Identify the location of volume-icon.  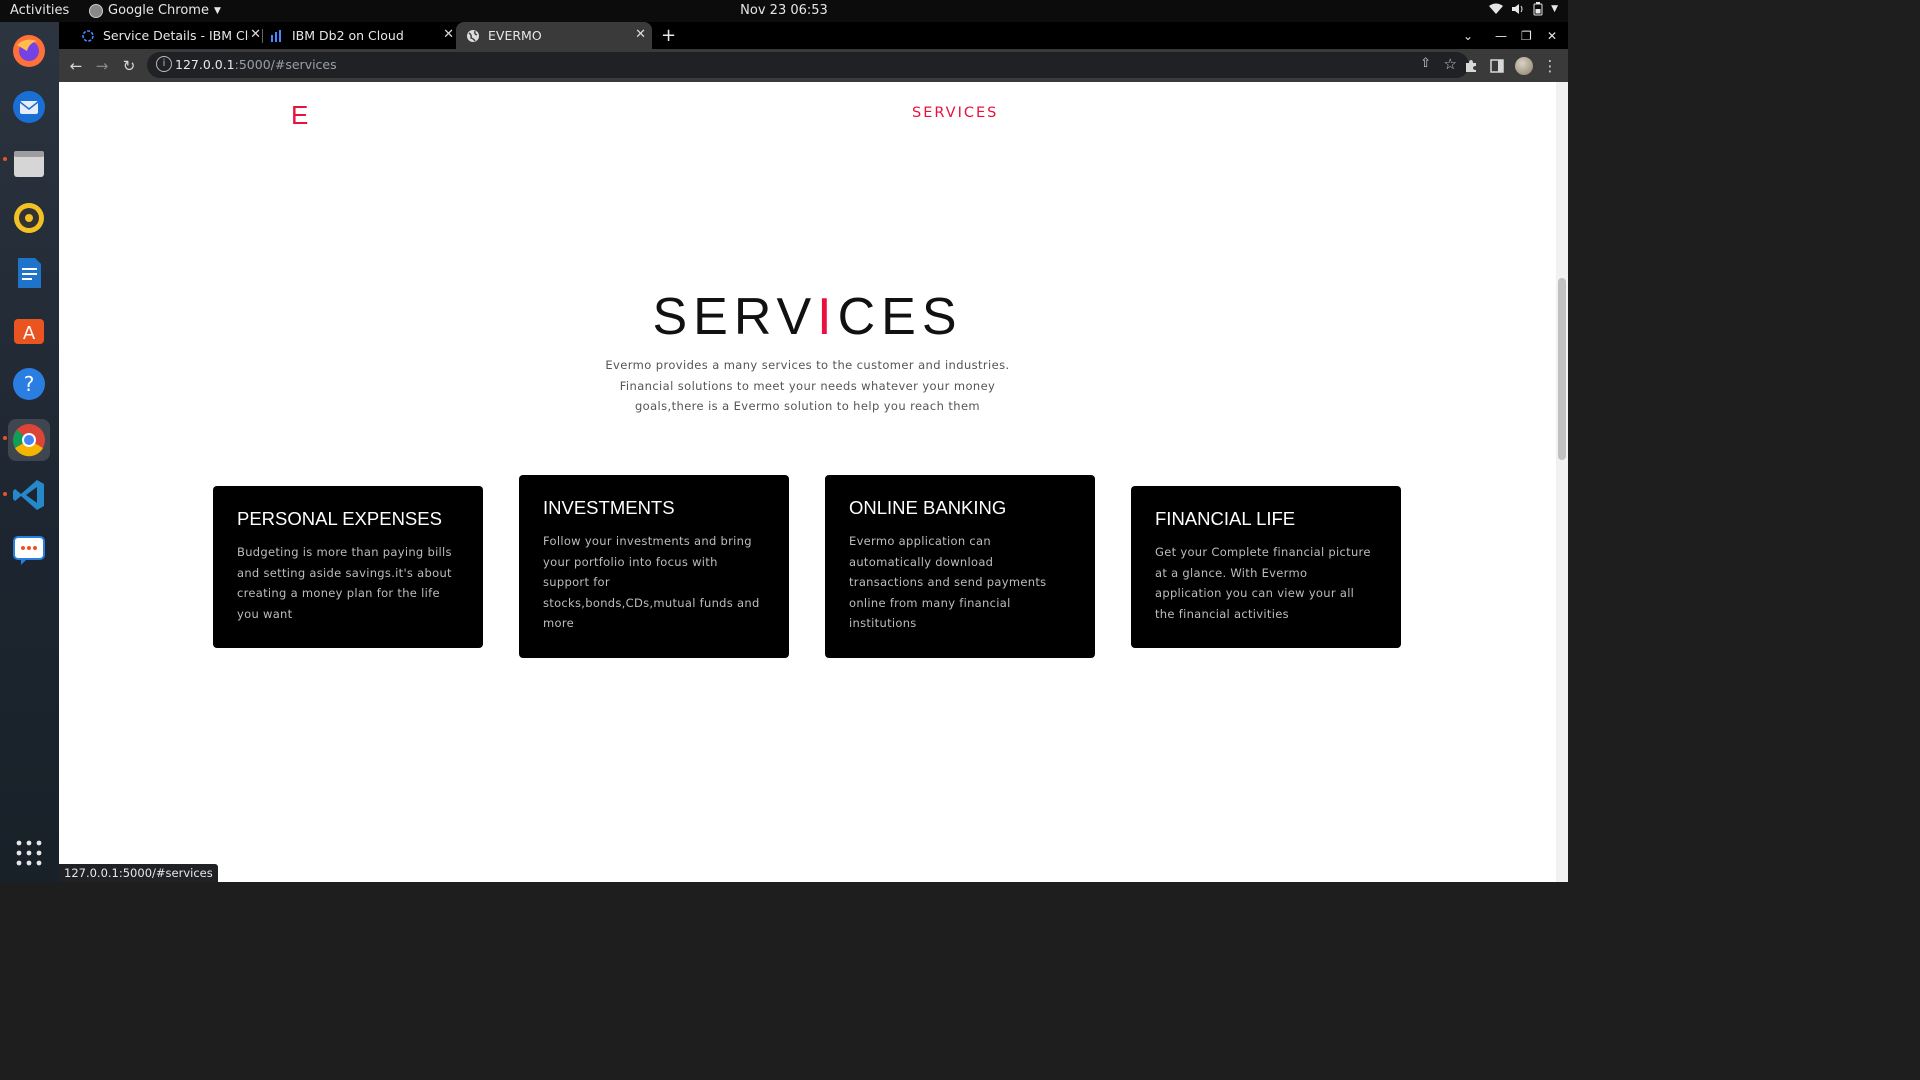
(1517, 9).